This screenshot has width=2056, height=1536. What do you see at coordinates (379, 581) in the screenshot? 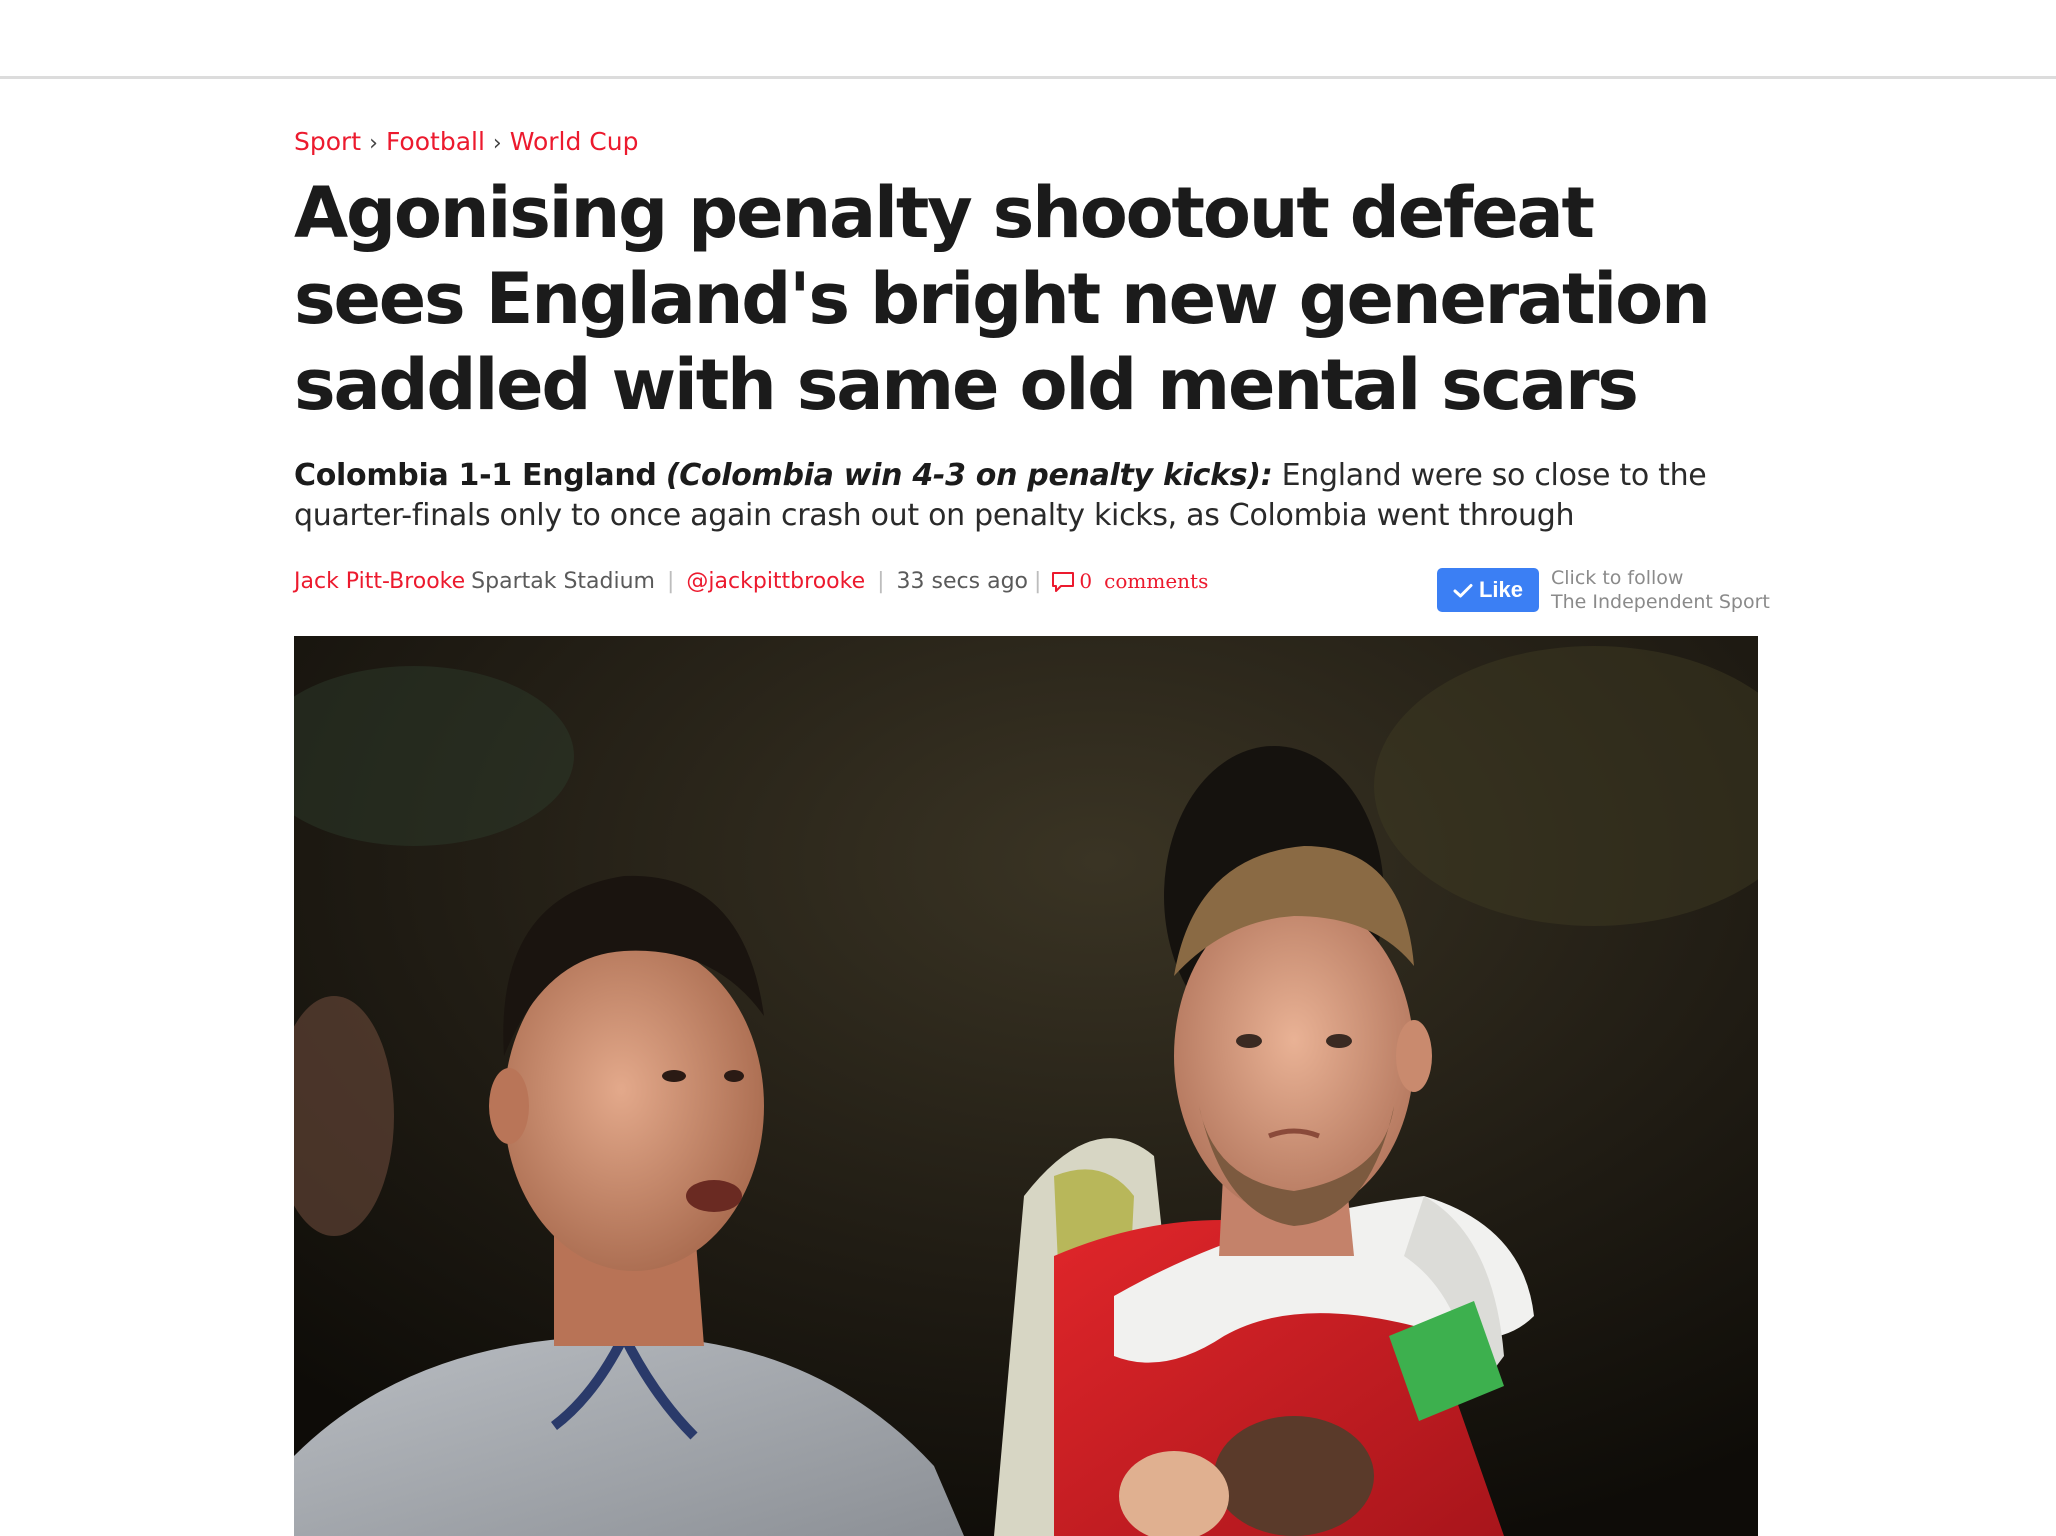
I see `author-link: Jack Pitt-Brooke` at bounding box center [379, 581].